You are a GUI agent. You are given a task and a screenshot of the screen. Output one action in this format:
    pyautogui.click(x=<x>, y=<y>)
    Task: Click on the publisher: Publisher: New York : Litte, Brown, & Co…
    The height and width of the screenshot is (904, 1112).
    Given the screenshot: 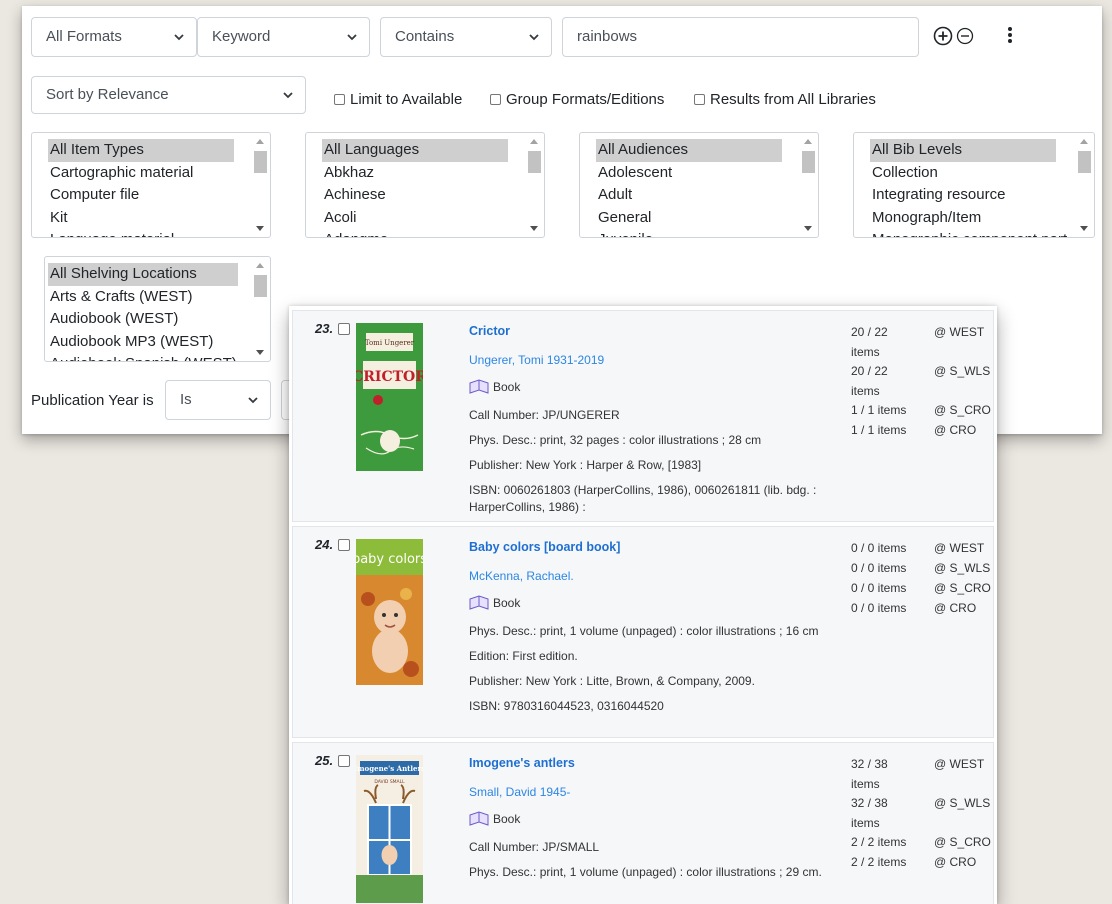 What is the action you would take?
    pyautogui.click(x=612, y=681)
    